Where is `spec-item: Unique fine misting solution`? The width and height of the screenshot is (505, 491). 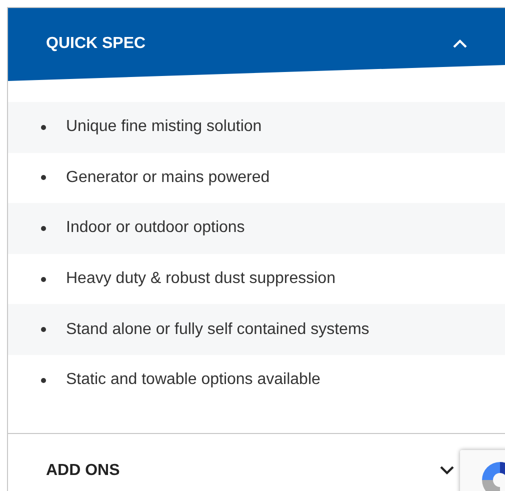 spec-item: Unique fine misting solution is located at coordinates (164, 127).